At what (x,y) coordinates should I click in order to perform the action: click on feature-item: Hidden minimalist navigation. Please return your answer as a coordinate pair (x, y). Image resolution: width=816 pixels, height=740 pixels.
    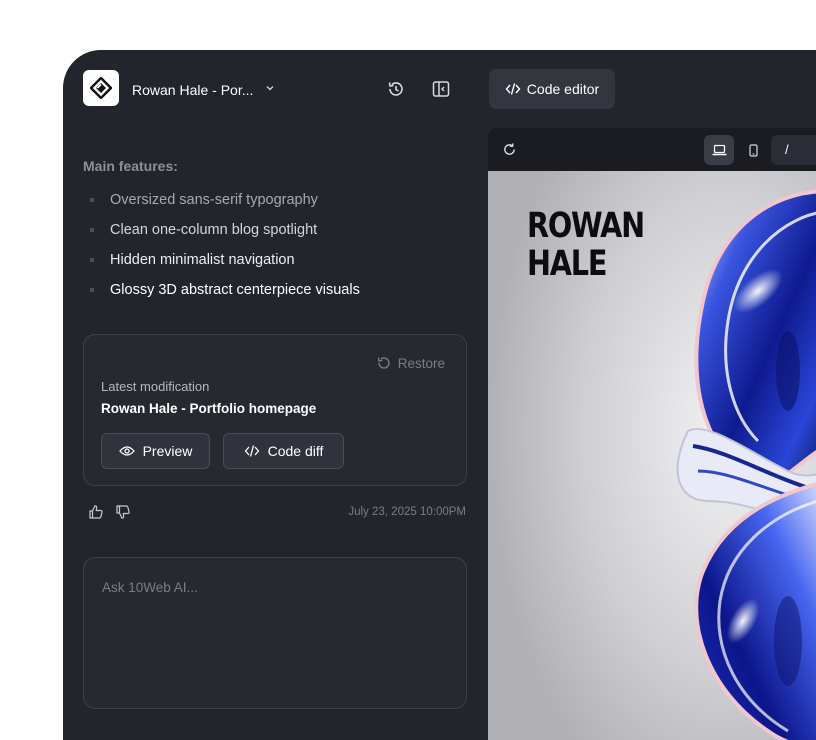
    Looking at the image, I should click on (221, 264).